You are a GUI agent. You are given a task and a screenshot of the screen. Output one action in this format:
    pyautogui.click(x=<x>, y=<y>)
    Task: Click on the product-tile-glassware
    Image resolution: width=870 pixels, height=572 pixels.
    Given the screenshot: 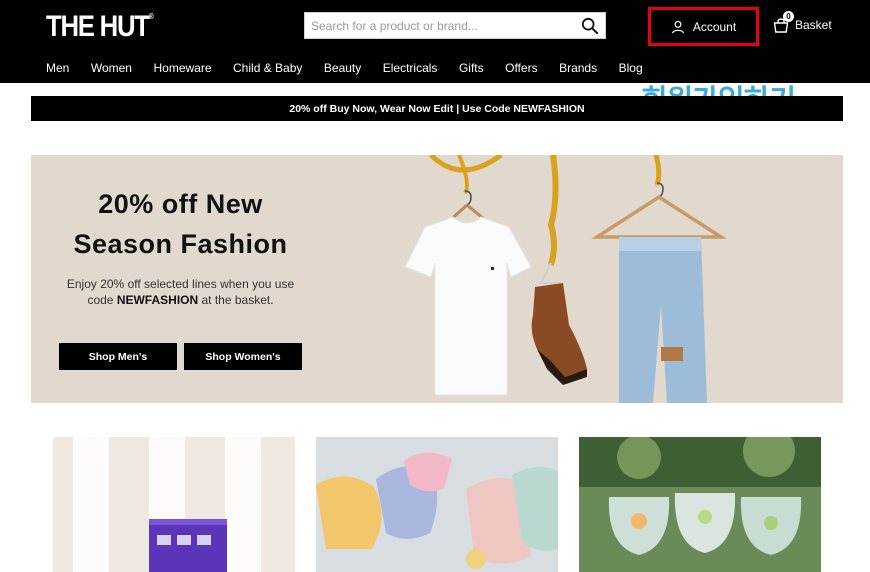 What is the action you would take?
    pyautogui.click(x=700, y=504)
    